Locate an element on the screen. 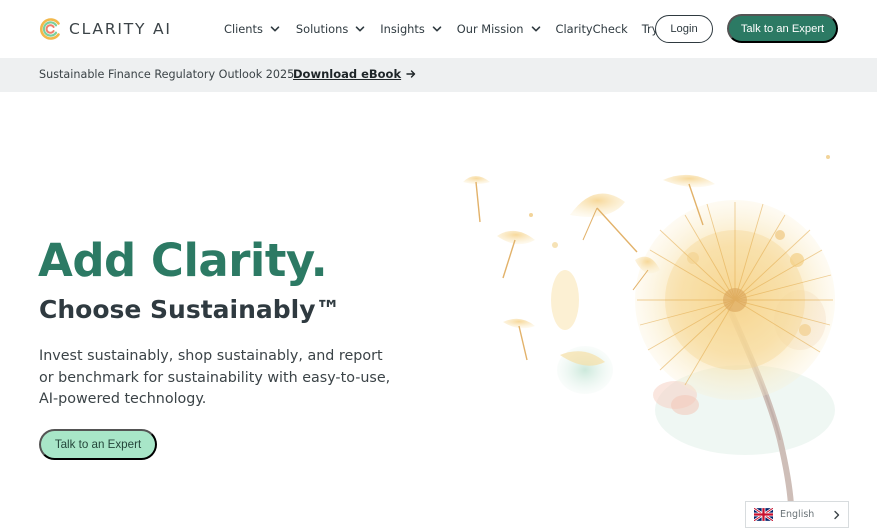 The height and width of the screenshot is (528, 877). nav-item-our-mission: Our Mission is located at coordinates (499, 29).